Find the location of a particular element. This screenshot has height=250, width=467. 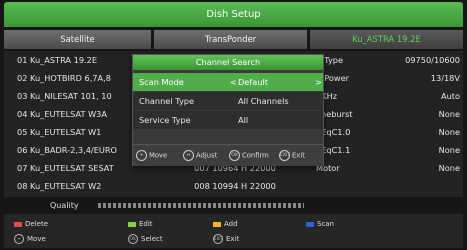

arrow-right-icon: > is located at coordinates (318, 82).